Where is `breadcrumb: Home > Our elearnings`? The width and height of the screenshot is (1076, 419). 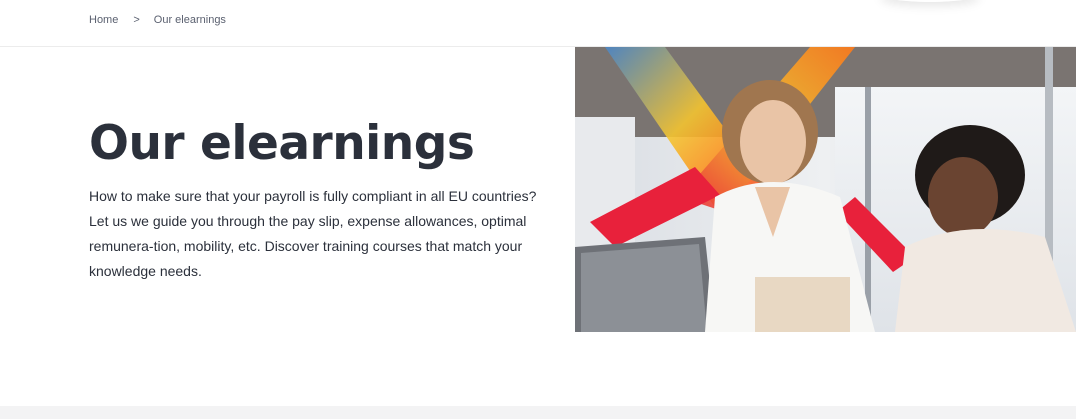 breadcrumb: Home > Our elearnings is located at coordinates (157, 20).